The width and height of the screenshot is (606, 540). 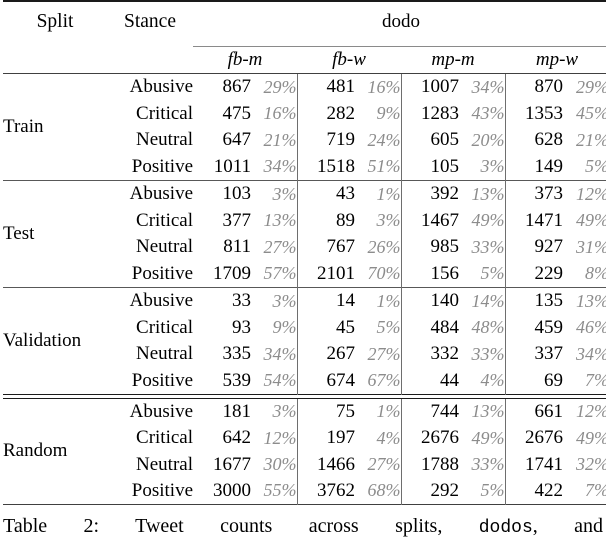 I want to click on percent-mp-m: 48%, so click(x=488, y=327).